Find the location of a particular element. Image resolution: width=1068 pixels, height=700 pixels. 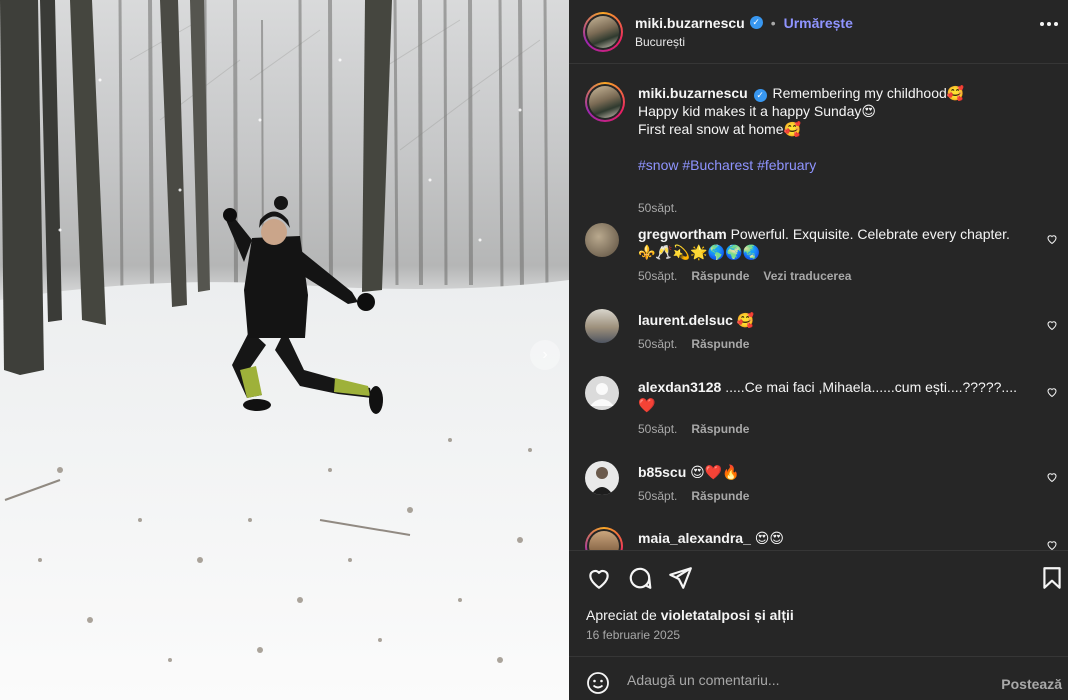

comment-icon is located at coordinates (640, 578).